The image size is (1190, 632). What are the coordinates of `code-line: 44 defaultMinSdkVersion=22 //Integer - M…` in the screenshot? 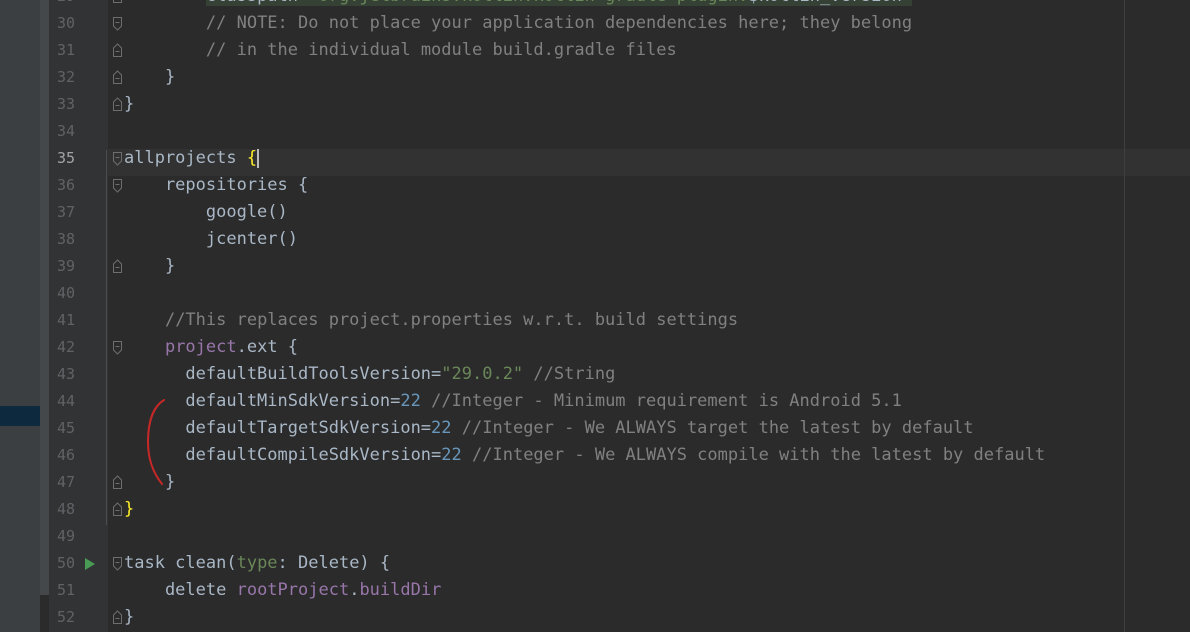 It's located at (595, 401).